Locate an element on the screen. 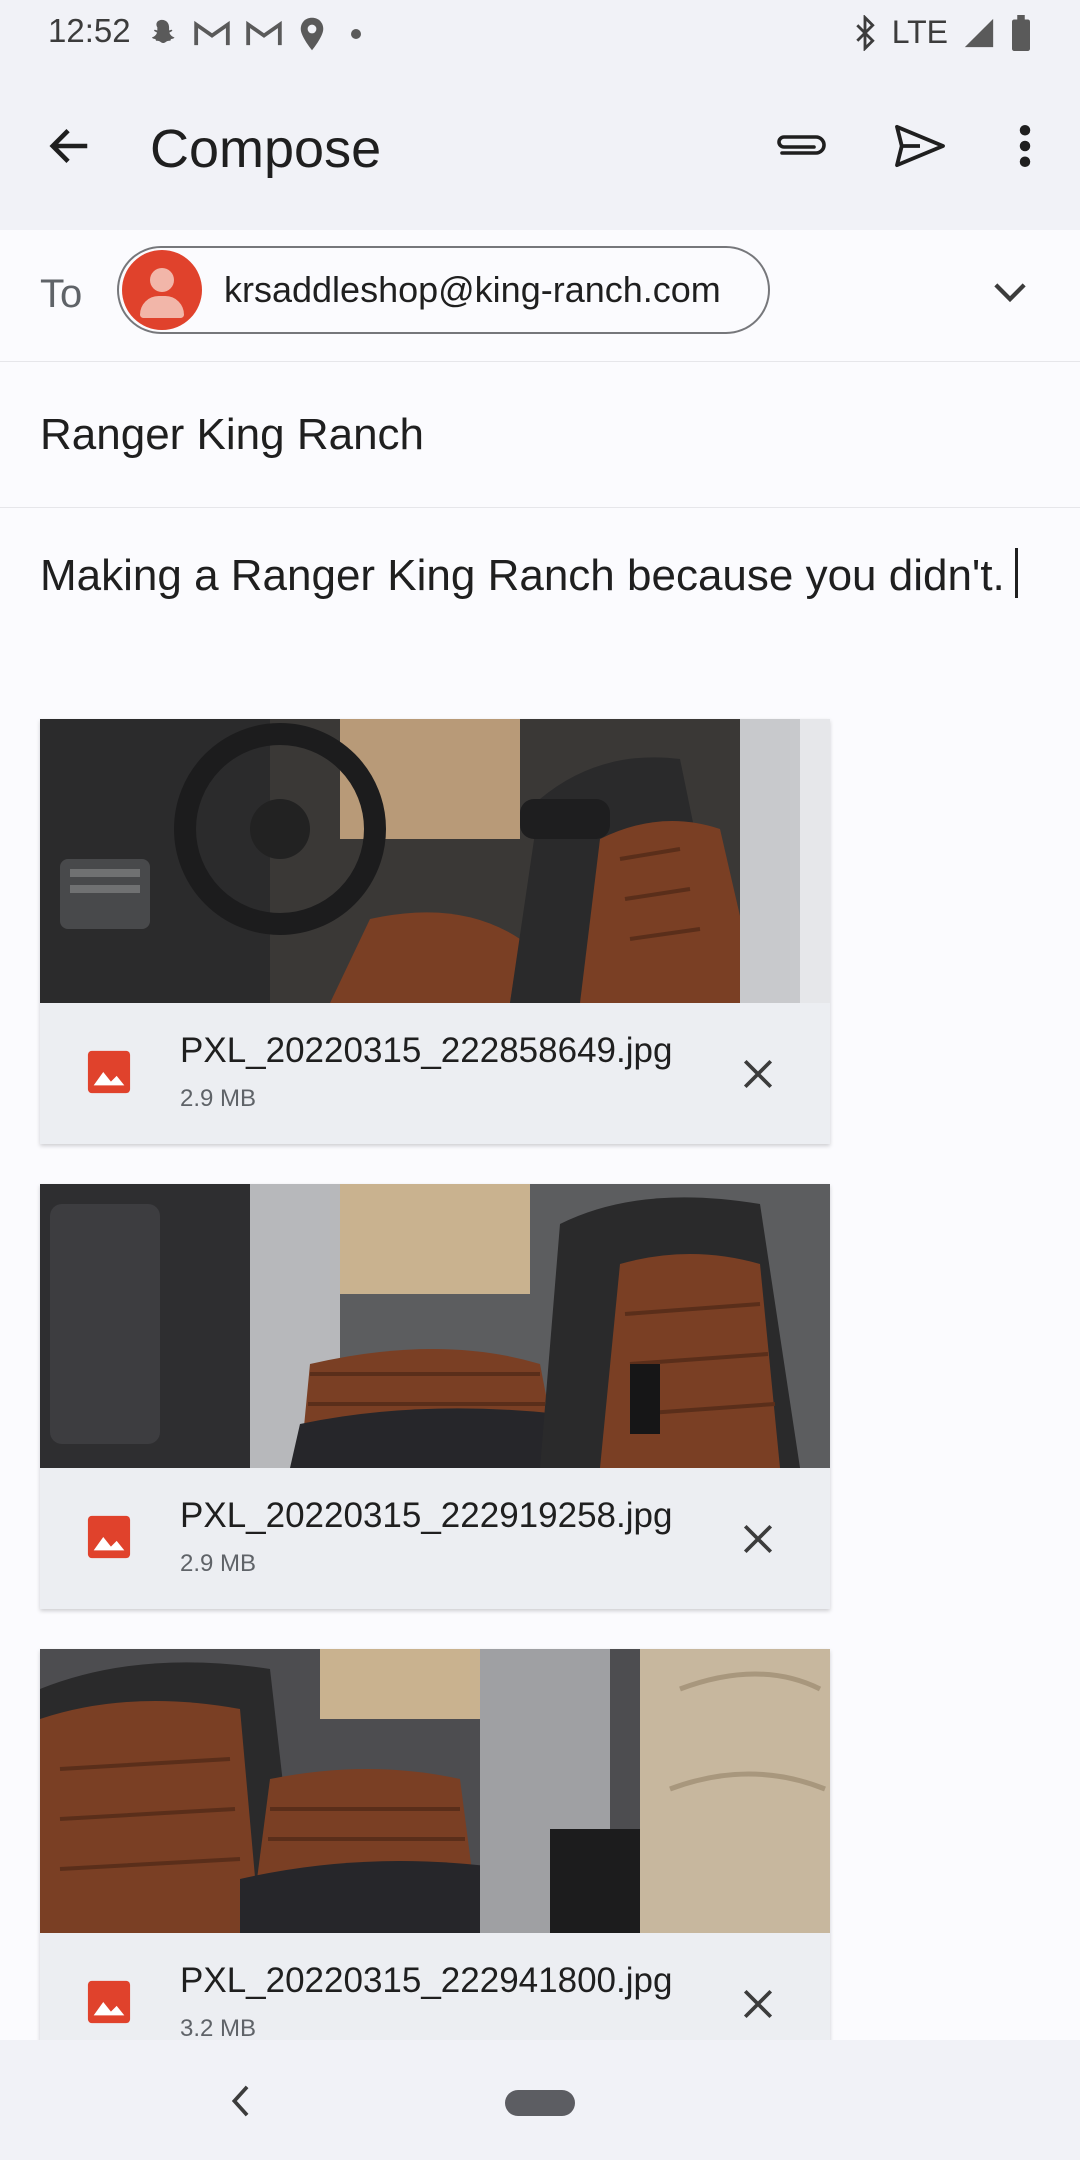 Image resolution: width=1080 pixels, height=2160 pixels. nav-back-button is located at coordinates (240, 2101).